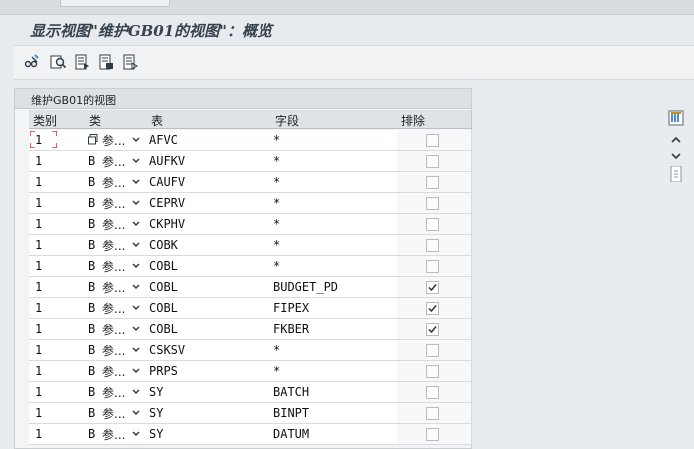  I want to click on column-header-cls: 类别, so click(57, 119).